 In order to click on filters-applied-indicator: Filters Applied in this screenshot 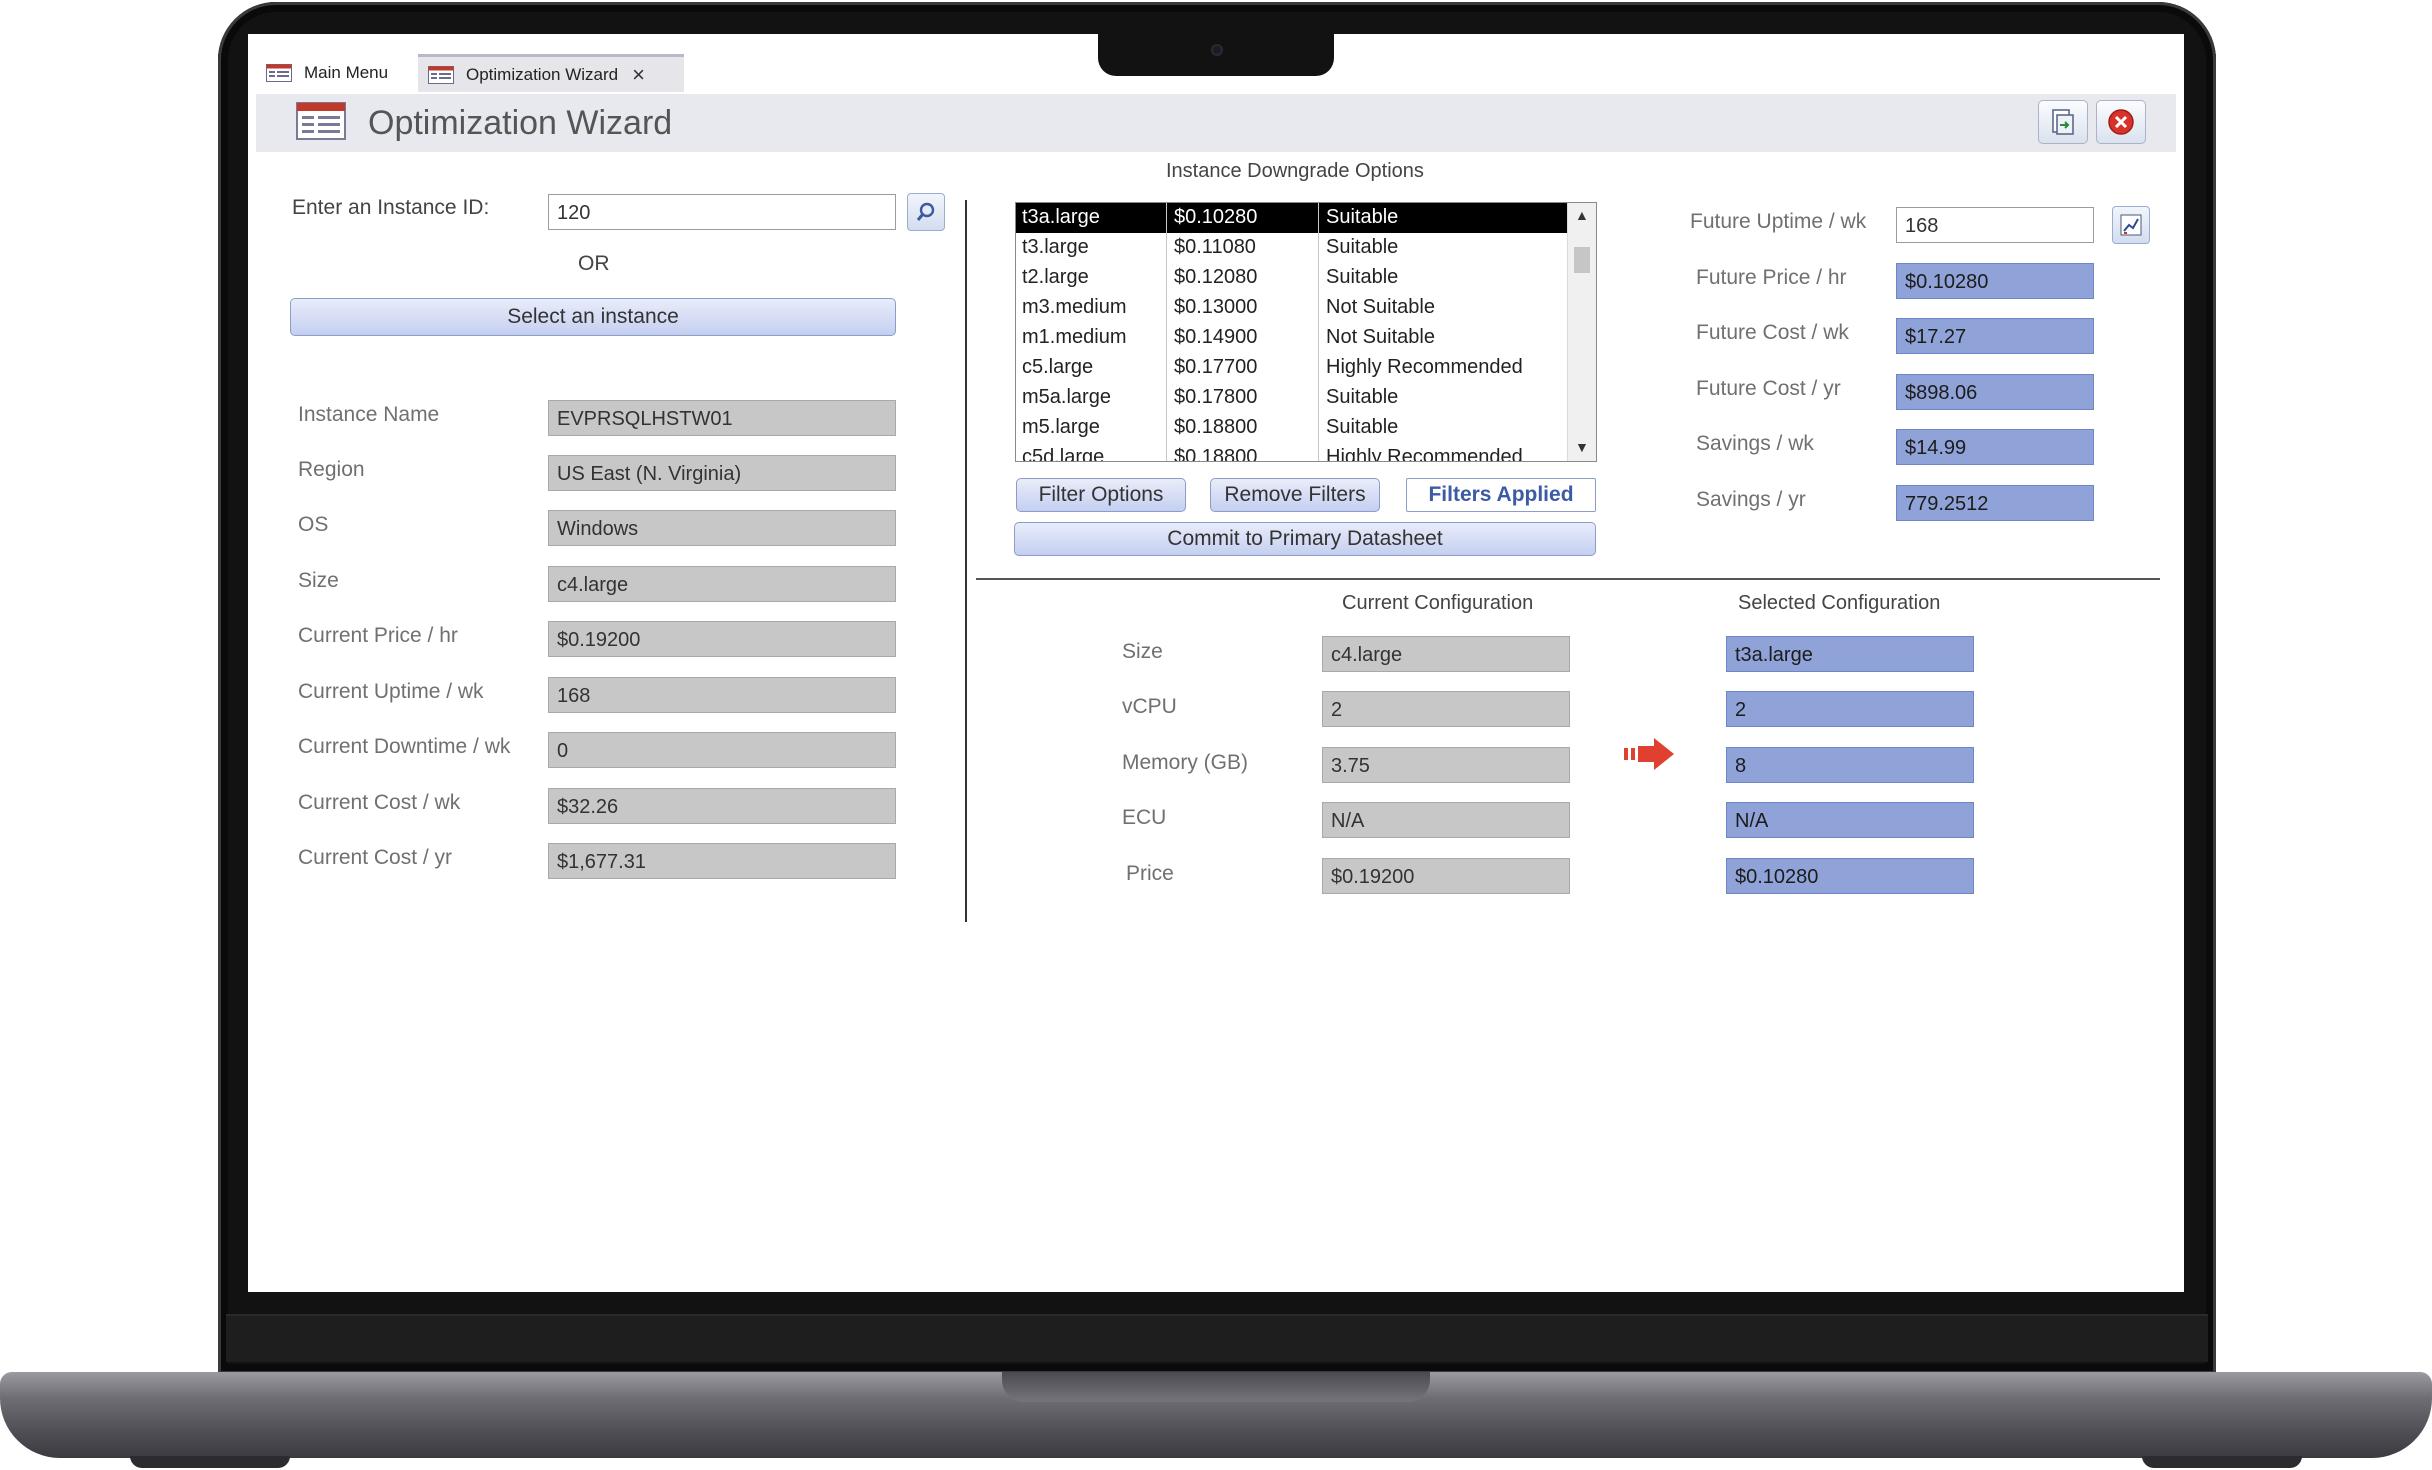, I will do `click(1501, 495)`.